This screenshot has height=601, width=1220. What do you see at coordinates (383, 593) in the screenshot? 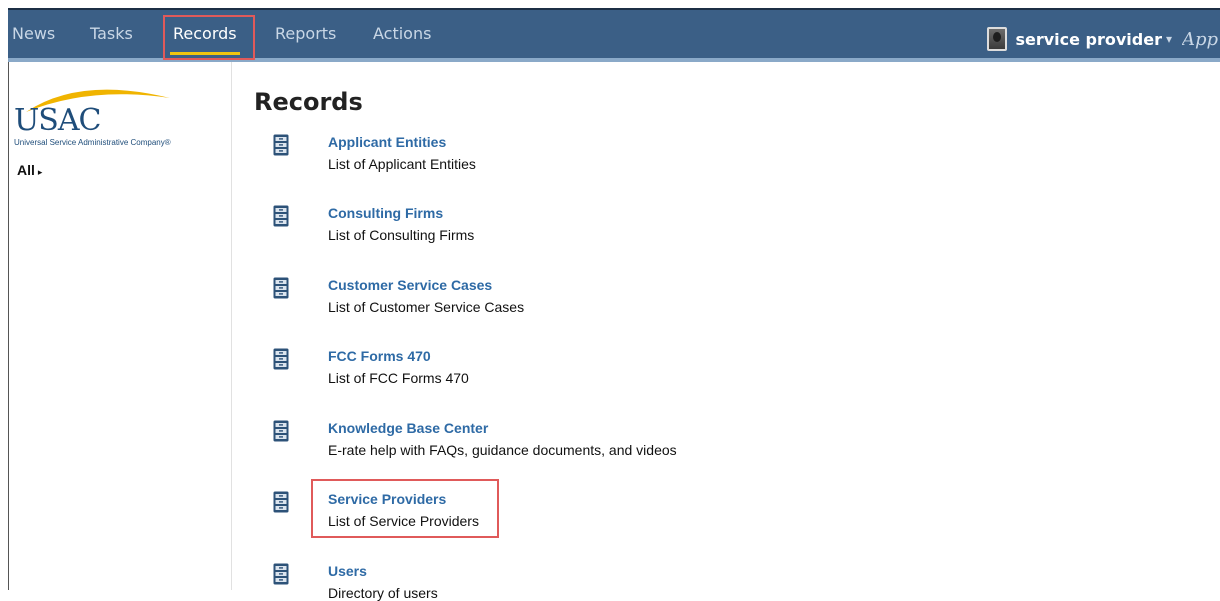
I see `record-description: Directory of users` at bounding box center [383, 593].